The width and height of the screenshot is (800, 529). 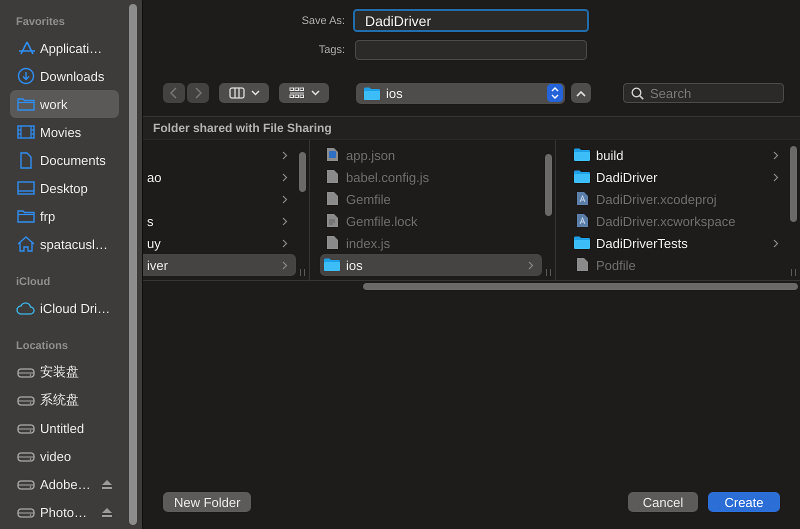 I want to click on sidebar-item: 安装盘, so click(x=64, y=372).